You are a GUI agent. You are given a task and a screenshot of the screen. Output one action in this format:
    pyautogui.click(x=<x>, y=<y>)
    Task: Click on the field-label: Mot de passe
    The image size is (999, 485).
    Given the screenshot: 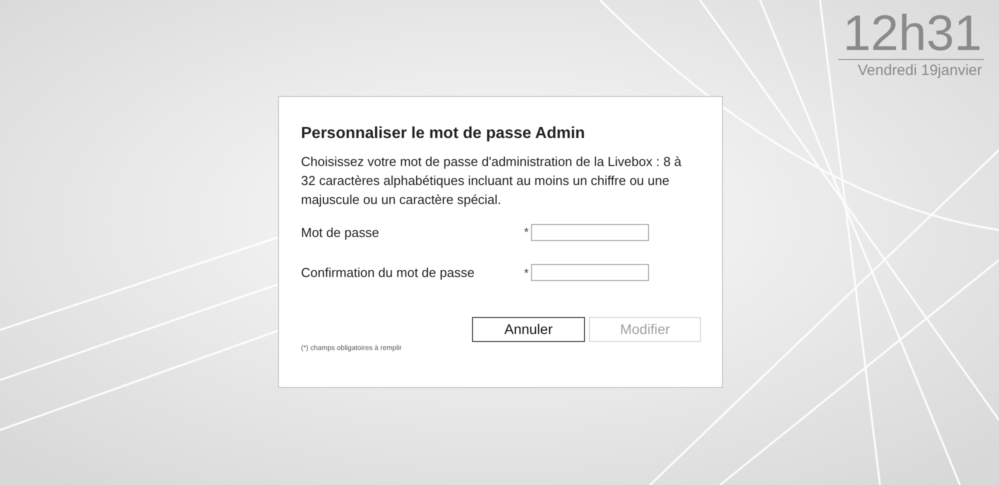 What is the action you would take?
    pyautogui.click(x=340, y=233)
    